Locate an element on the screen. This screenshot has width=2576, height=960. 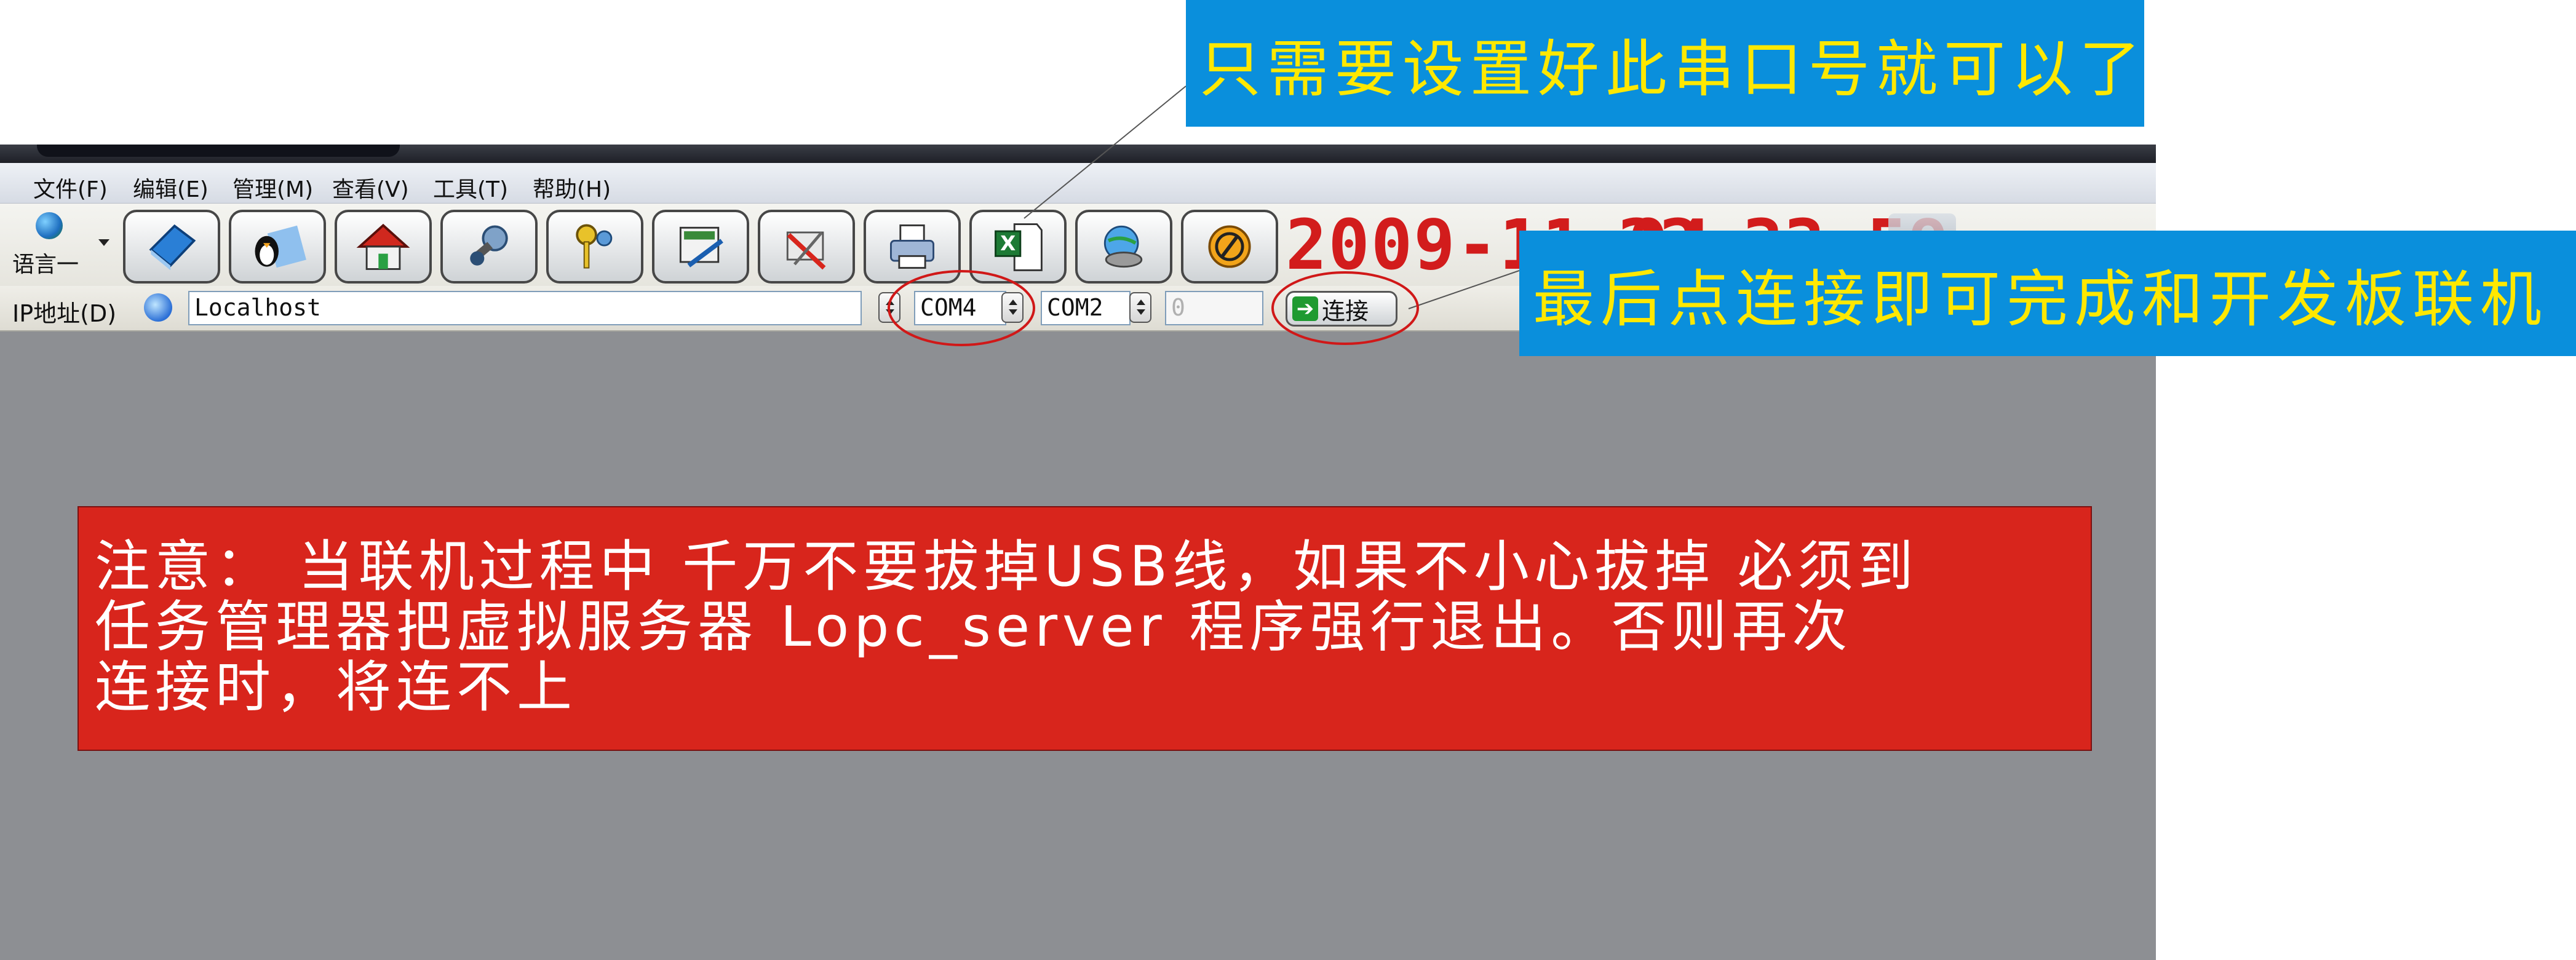
menu-tools: 工具(T) is located at coordinates (470, 188).